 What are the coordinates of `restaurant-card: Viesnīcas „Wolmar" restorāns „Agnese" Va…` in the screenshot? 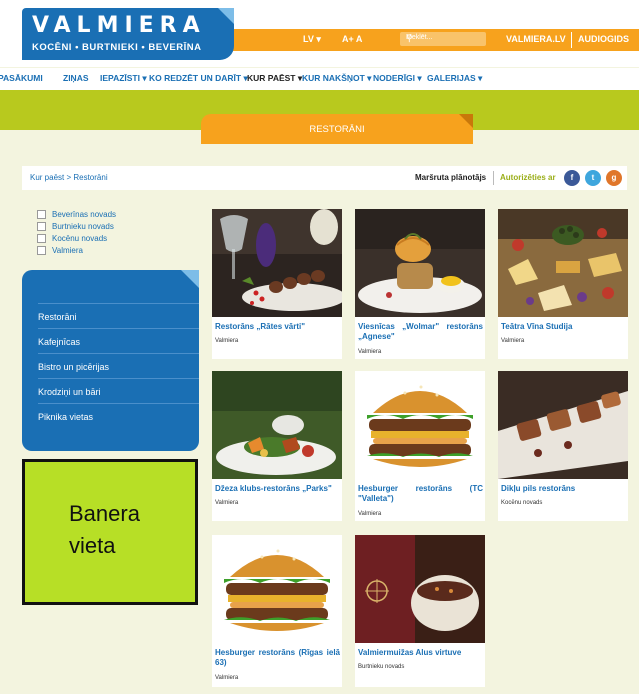 It's located at (420, 284).